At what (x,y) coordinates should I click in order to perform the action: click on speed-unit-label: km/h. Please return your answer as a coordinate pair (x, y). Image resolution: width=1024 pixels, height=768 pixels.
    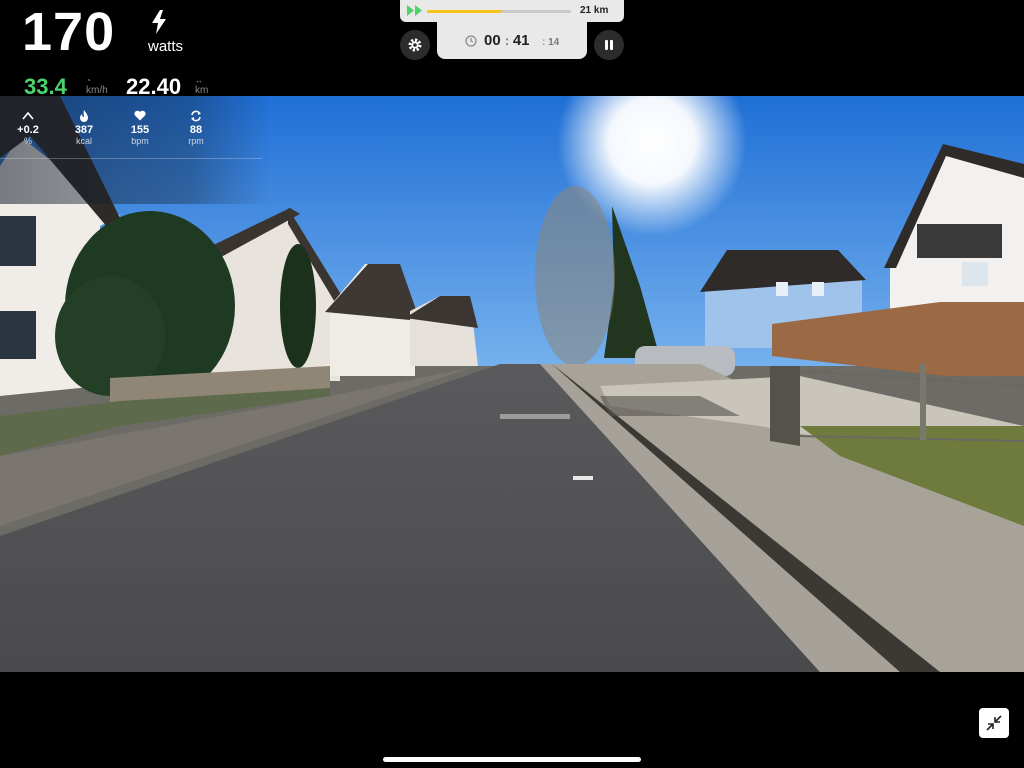
    Looking at the image, I should click on (97, 90).